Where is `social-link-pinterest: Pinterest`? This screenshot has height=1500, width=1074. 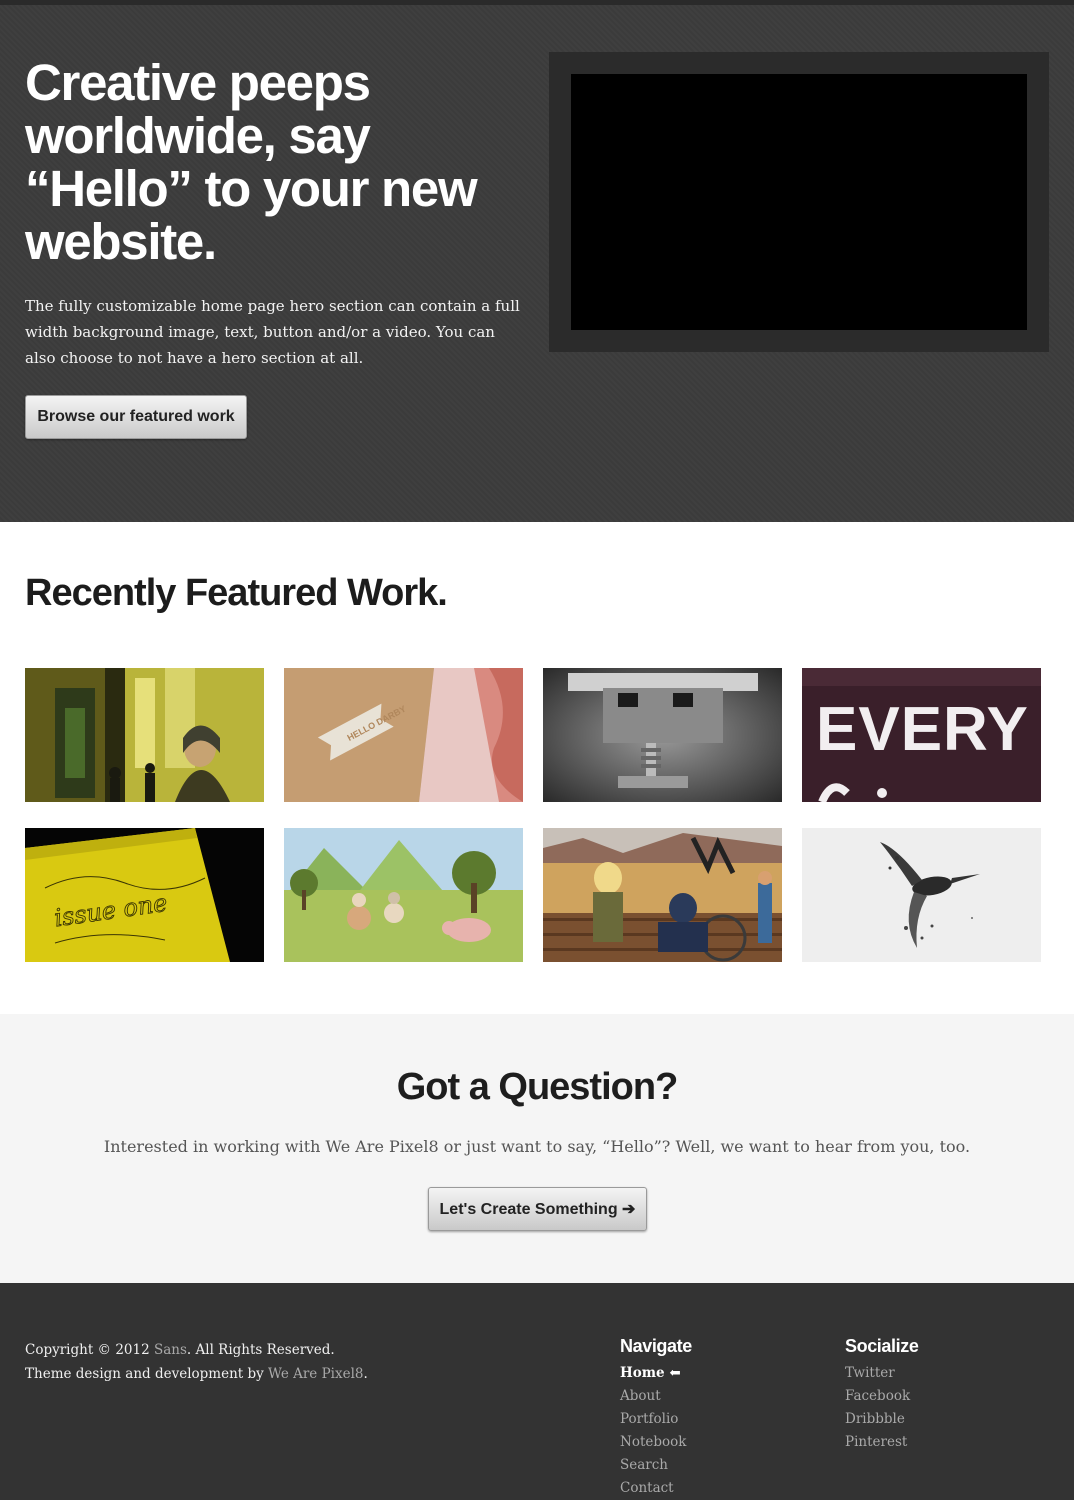
social-link-pinterest: Pinterest is located at coordinates (881, 1442).